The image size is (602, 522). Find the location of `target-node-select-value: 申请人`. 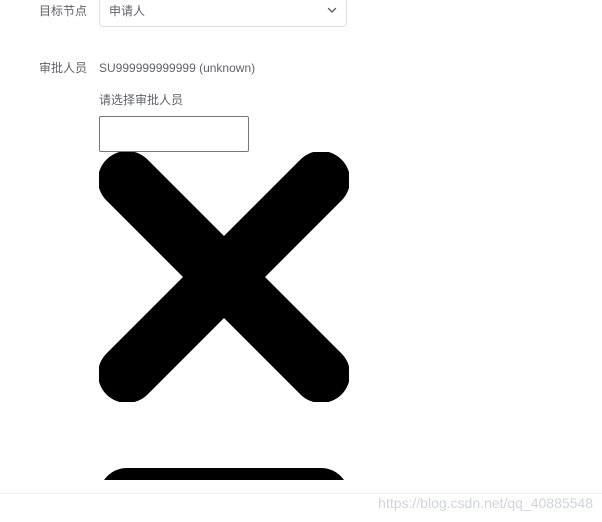

target-node-select-value: 申请人 is located at coordinates (127, 11).